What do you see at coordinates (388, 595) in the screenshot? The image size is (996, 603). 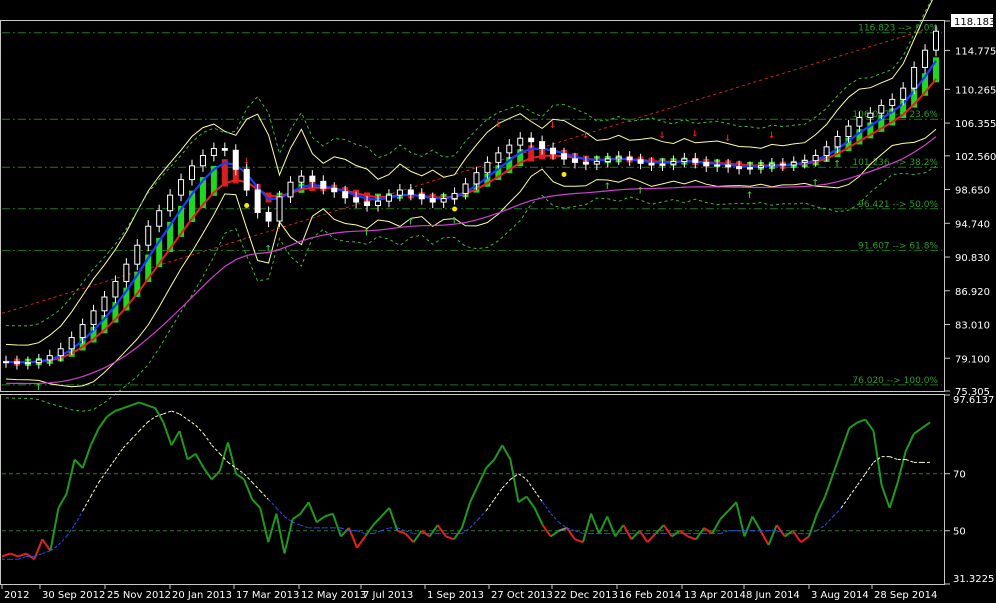 I see `time-tick-label: 7 Jul 2013` at bounding box center [388, 595].